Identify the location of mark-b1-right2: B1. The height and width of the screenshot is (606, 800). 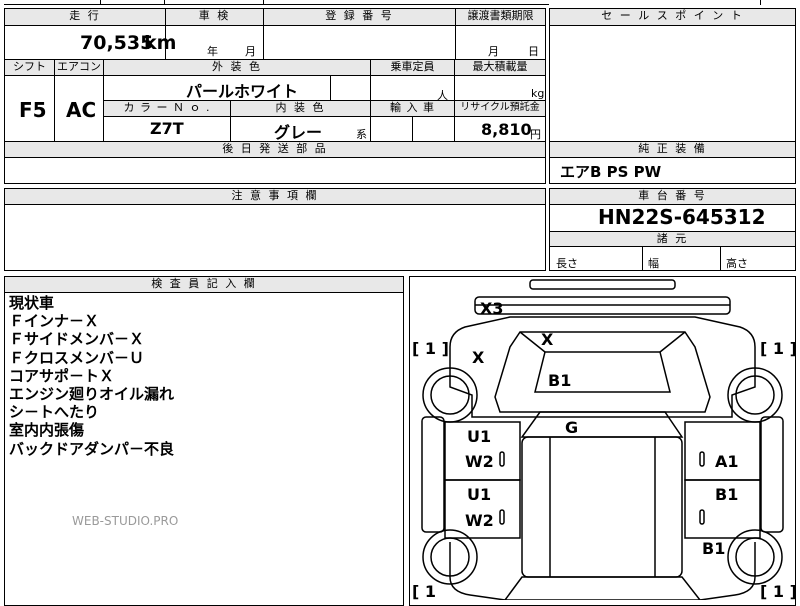
(713, 548).